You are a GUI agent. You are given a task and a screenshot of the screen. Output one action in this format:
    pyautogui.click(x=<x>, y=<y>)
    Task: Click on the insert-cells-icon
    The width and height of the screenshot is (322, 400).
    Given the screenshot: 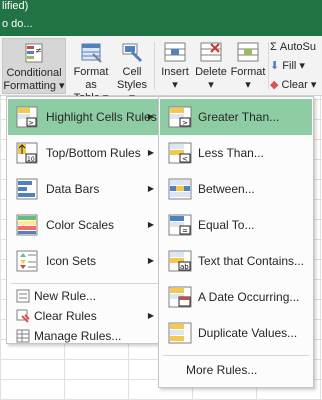 What is the action you would take?
    pyautogui.click(x=175, y=52)
    